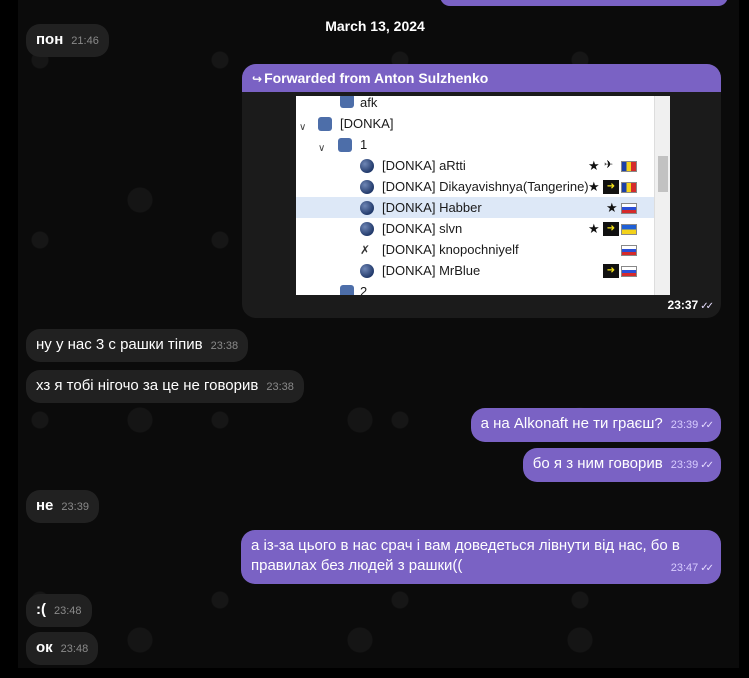 This screenshot has height=678, width=749. I want to click on tree-label: 1, so click(364, 144).